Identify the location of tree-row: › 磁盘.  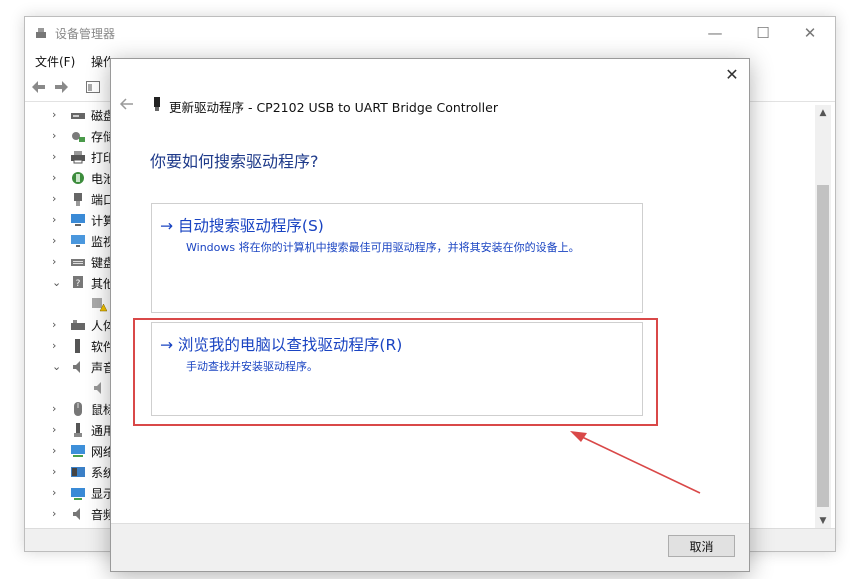
(70, 115).